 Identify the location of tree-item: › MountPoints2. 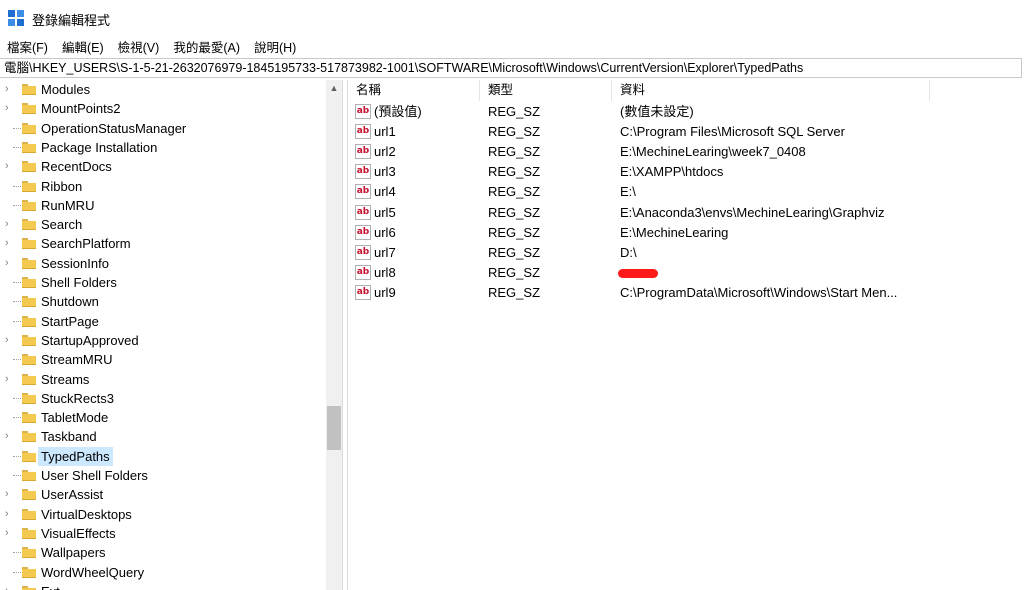
(163, 108).